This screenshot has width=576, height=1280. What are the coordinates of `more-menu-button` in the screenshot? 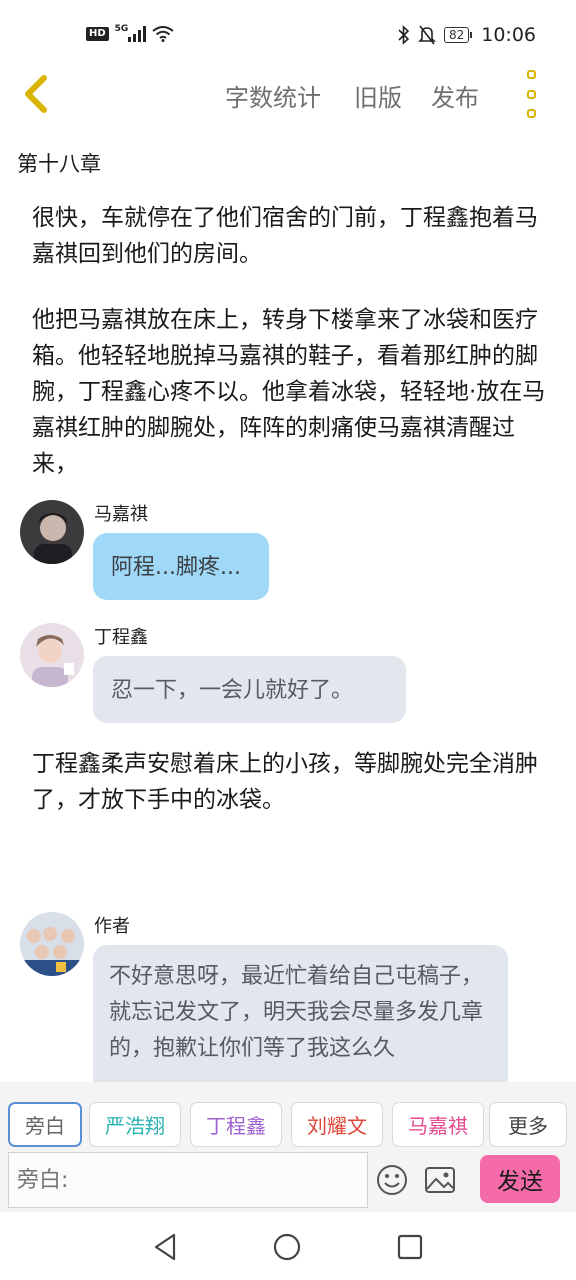 It's located at (531, 94).